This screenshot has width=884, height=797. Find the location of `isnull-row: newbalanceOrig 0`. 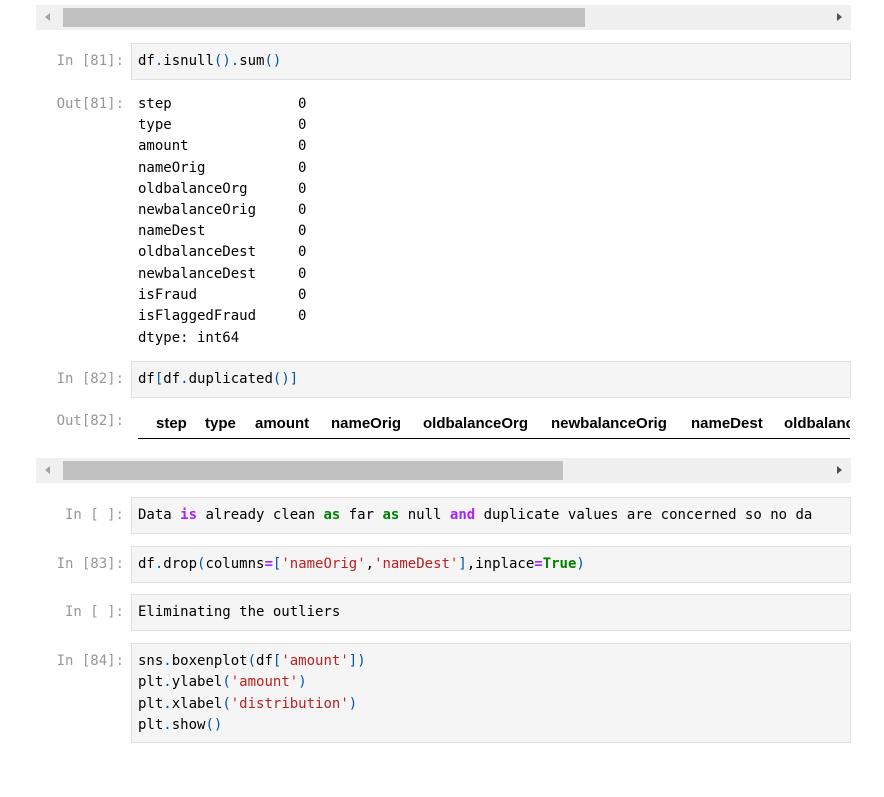

isnull-row: newbalanceOrig 0 is located at coordinates (238, 210).